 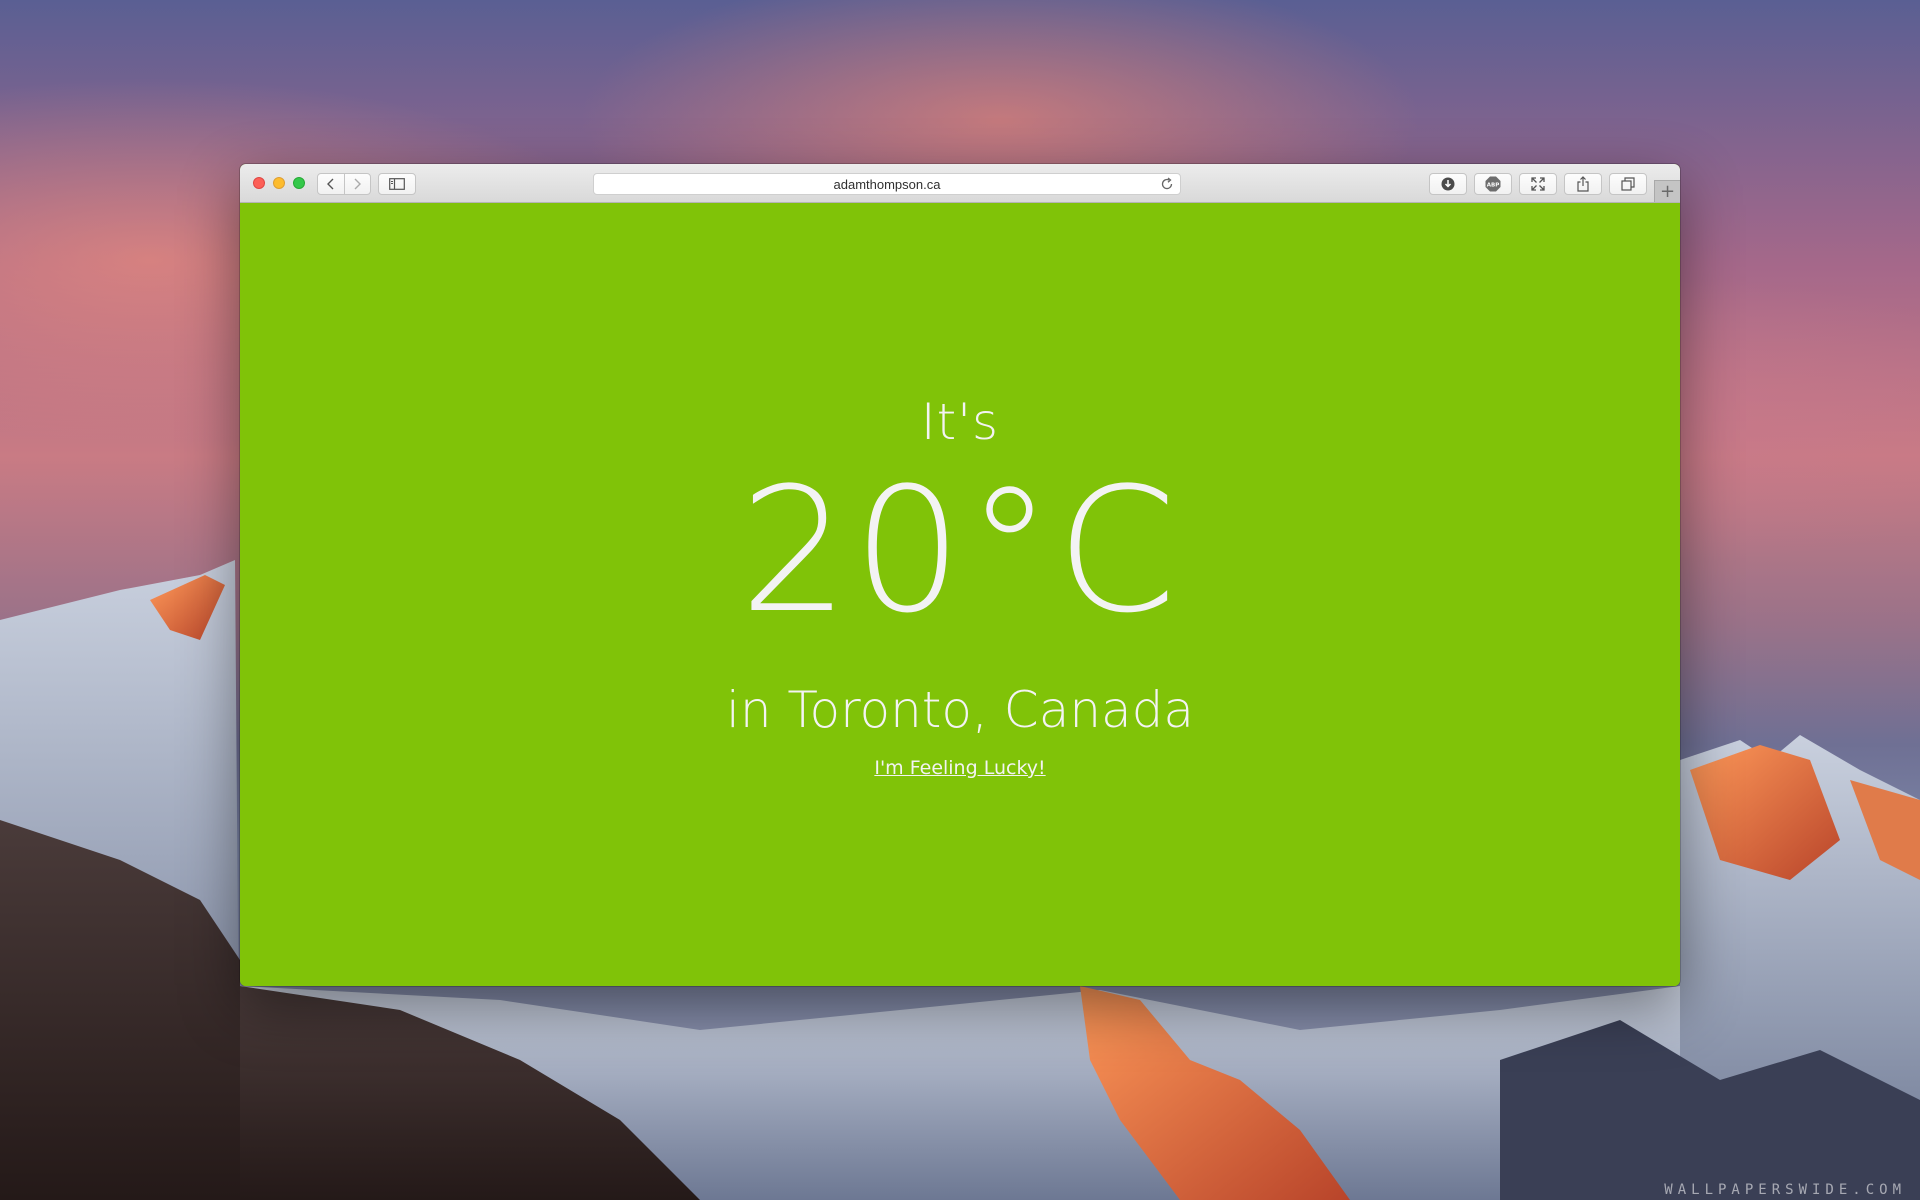 I want to click on forward-button, so click(x=357, y=184).